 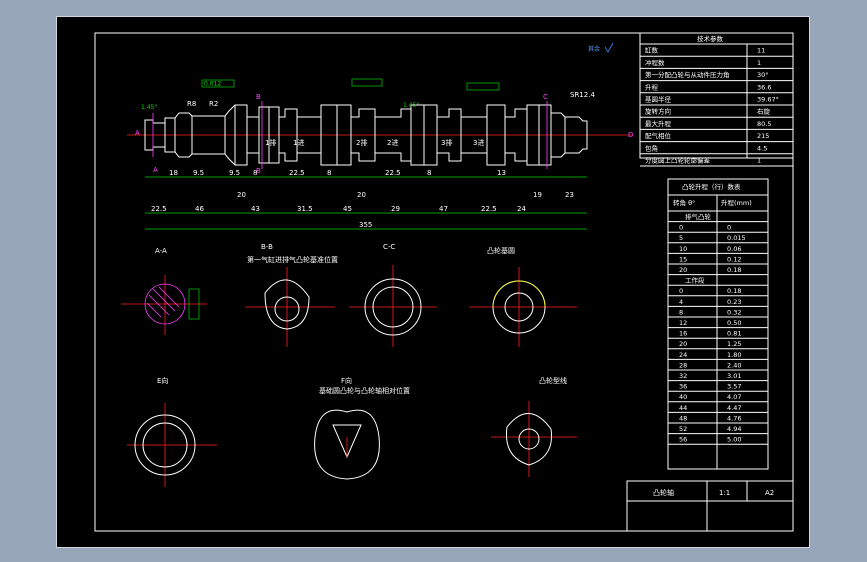 I want to click on dim-row1-11: 23, so click(x=569, y=195).